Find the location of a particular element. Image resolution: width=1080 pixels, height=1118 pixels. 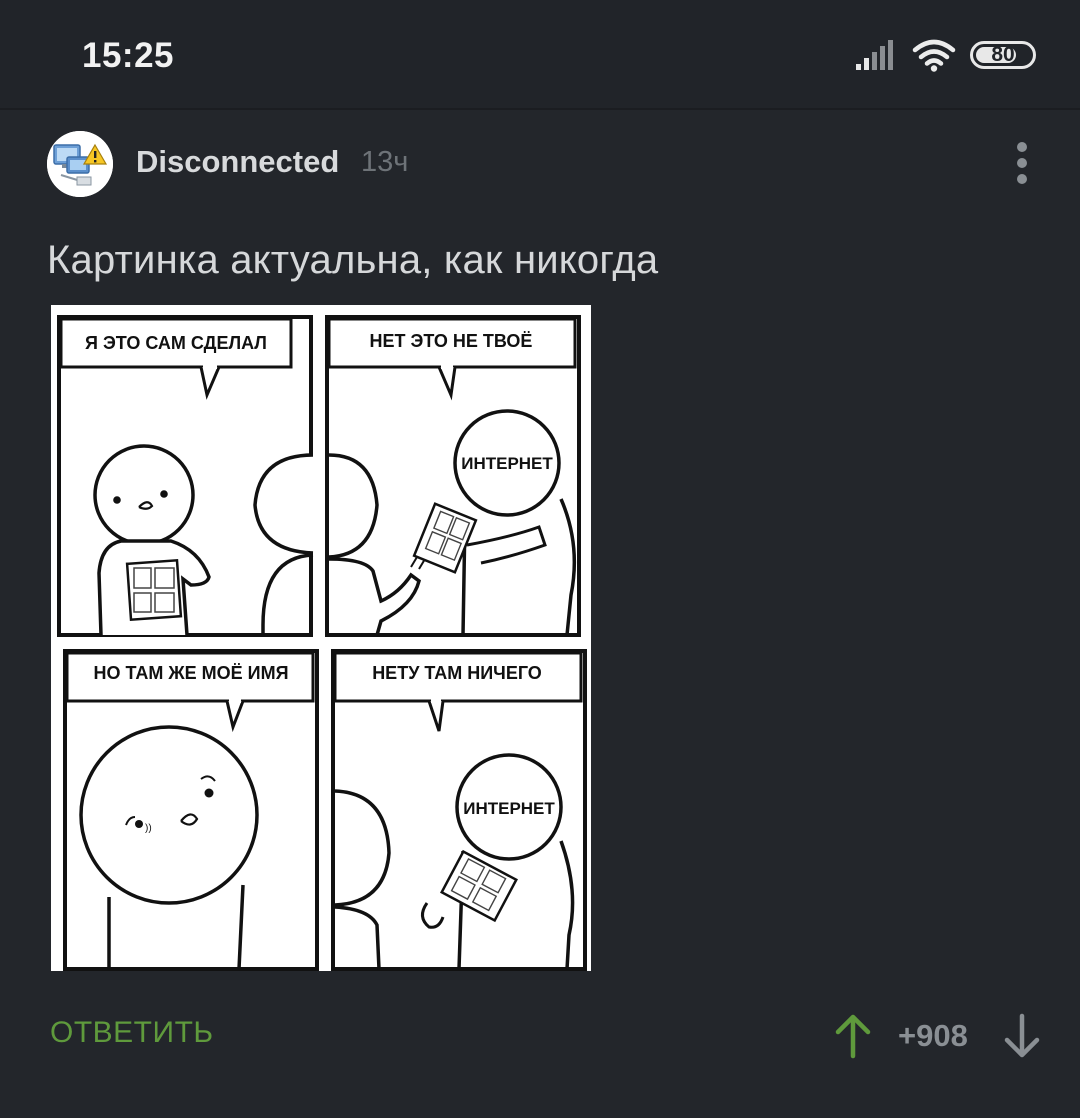

wifi-icon is located at coordinates (934, 55).